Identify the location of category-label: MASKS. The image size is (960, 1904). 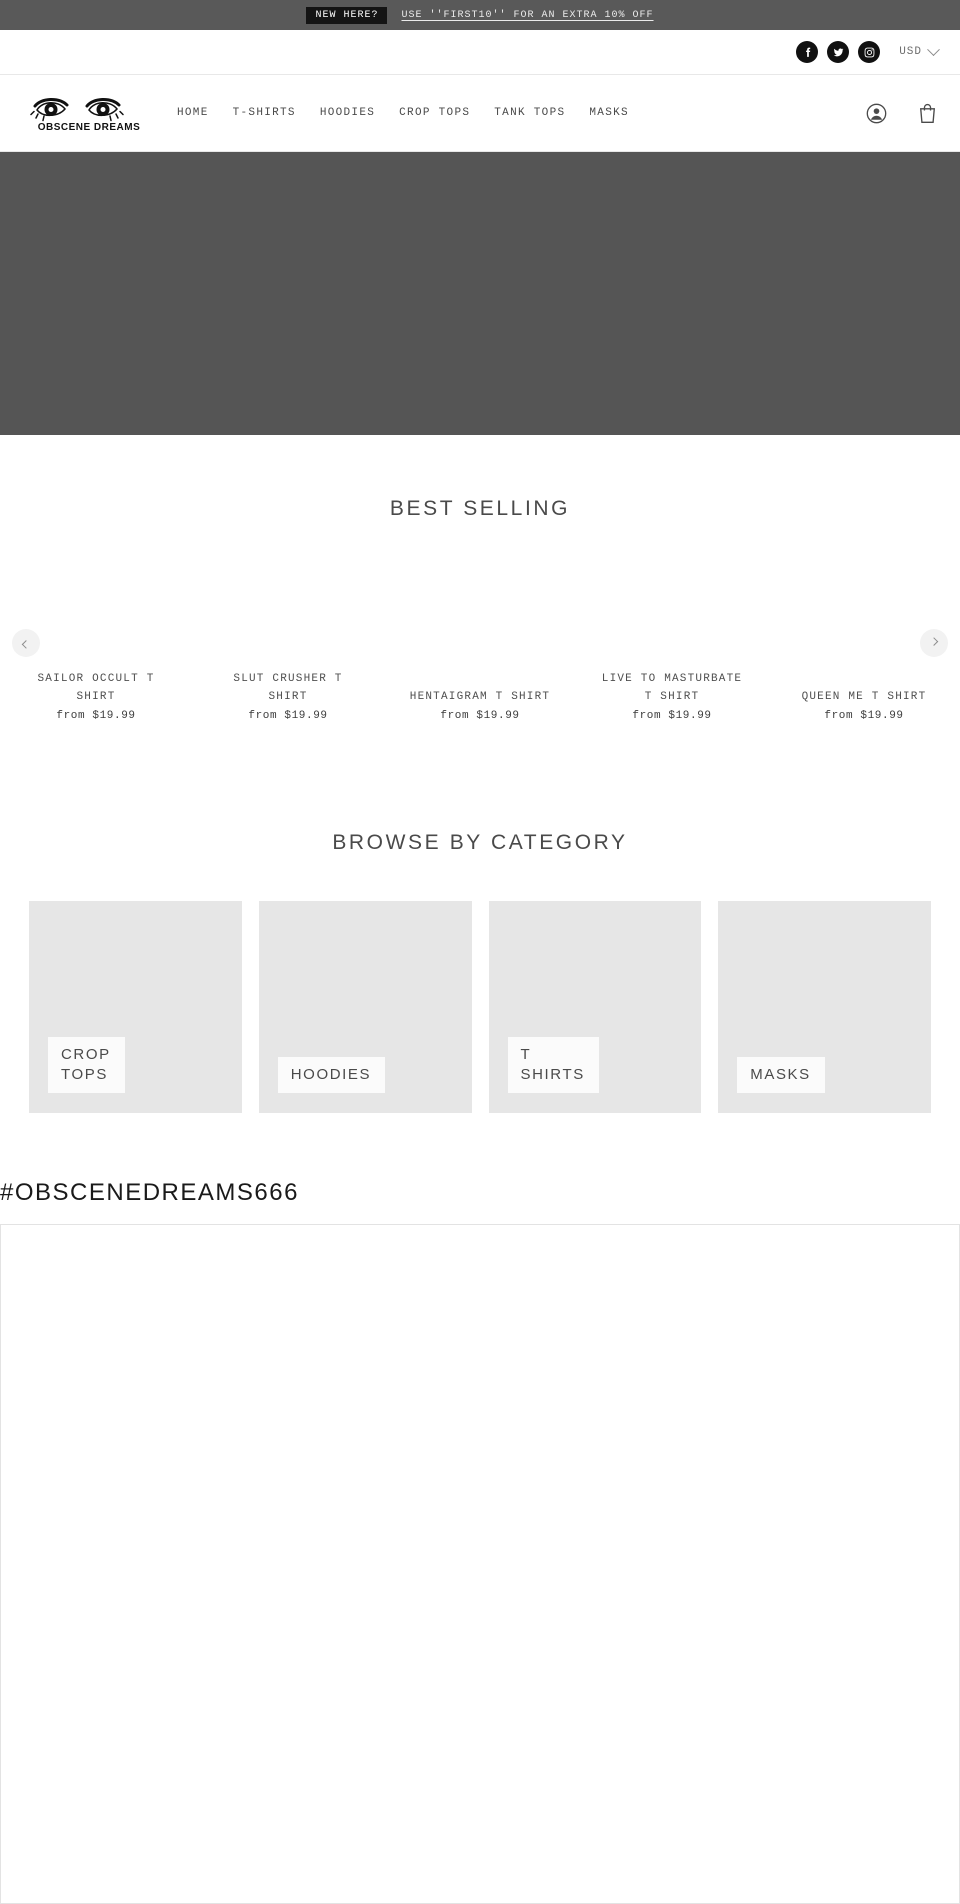
(781, 1075).